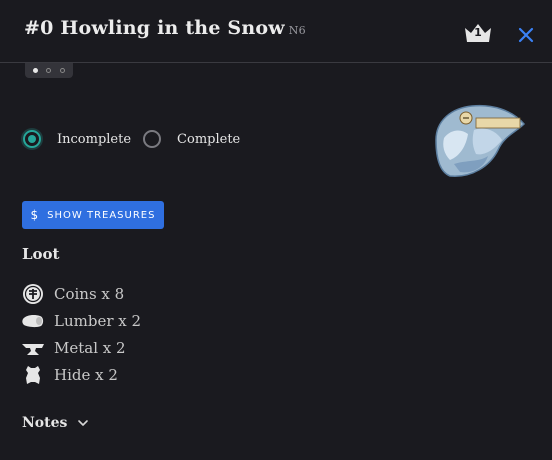 This screenshot has height=460, width=552. Describe the element at coordinates (154, 28) in the screenshot. I see `scenario-title: #0 Howling in the Snow` at that location.